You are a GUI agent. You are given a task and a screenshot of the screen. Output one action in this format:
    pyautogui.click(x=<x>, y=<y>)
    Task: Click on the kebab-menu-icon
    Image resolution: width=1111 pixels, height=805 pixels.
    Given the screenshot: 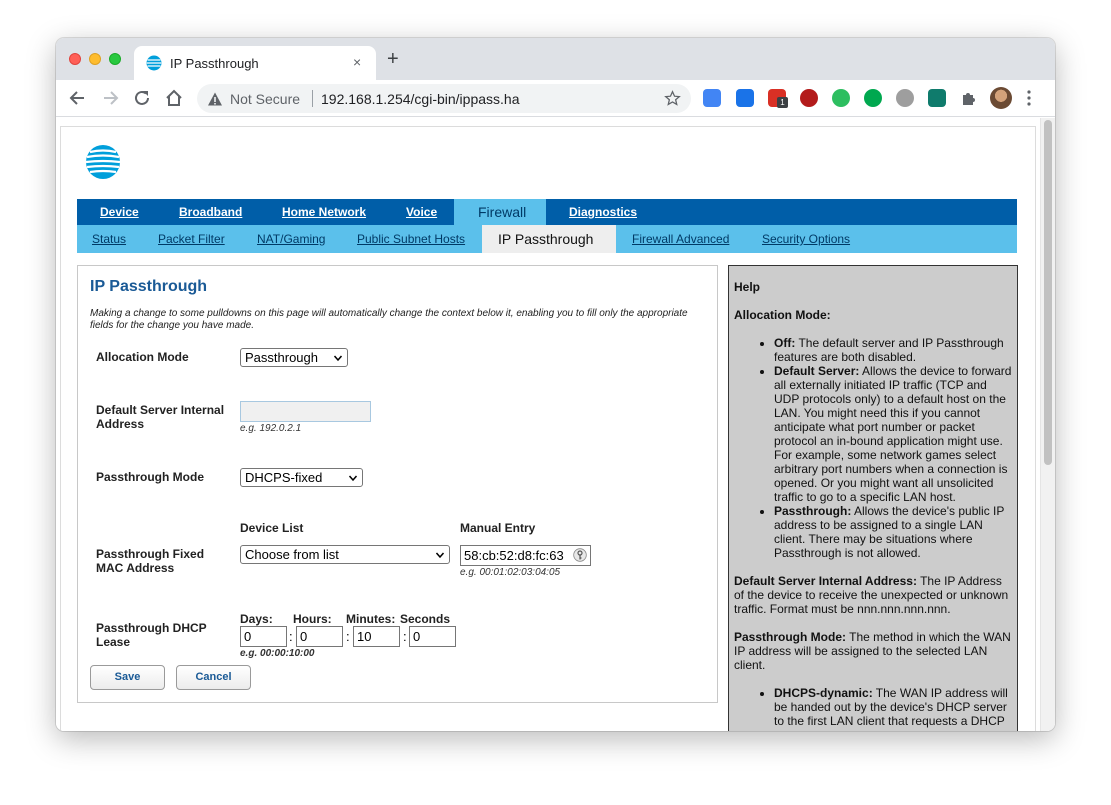 What is the action you would take?
    pyautogui.click(x=1029, y=98)
    